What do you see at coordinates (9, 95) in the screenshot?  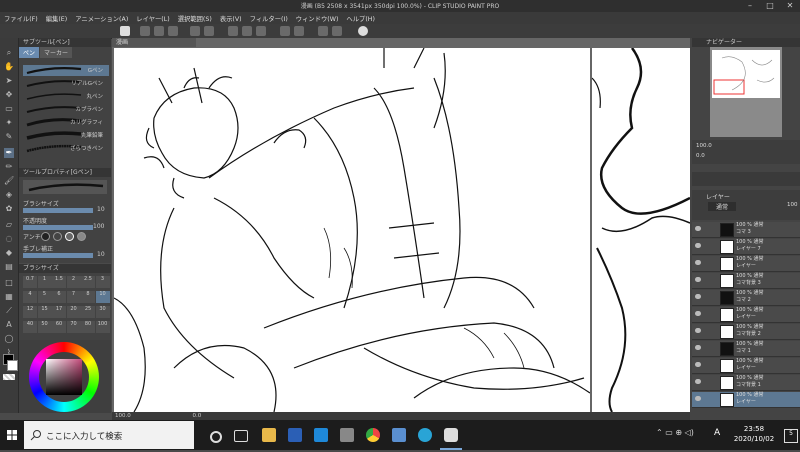 I see `move-layer-icon: ✥` at bounding box center [9, 95].